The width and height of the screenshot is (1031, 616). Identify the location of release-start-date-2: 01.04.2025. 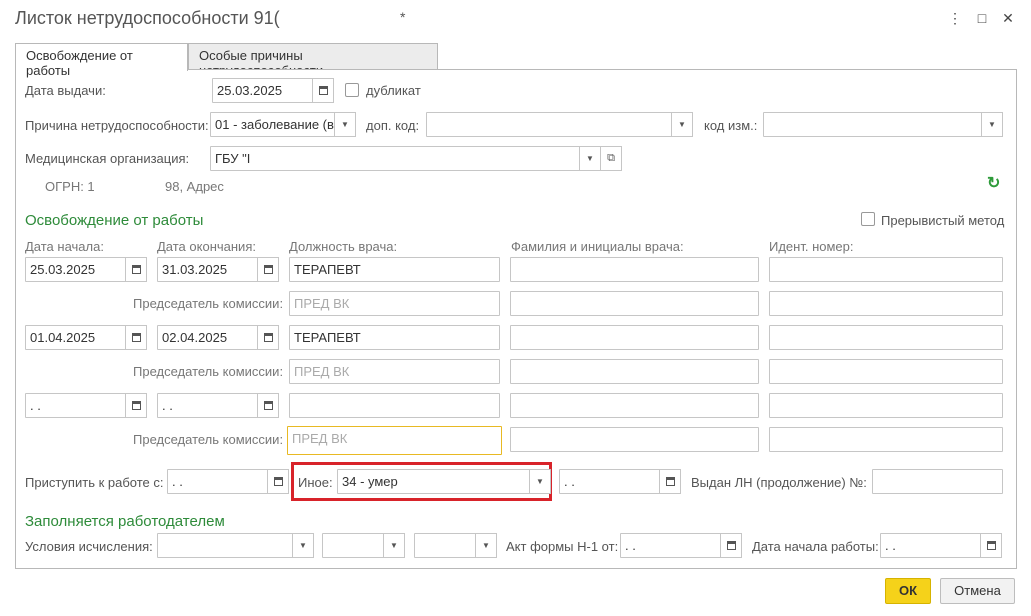
(75, 337).